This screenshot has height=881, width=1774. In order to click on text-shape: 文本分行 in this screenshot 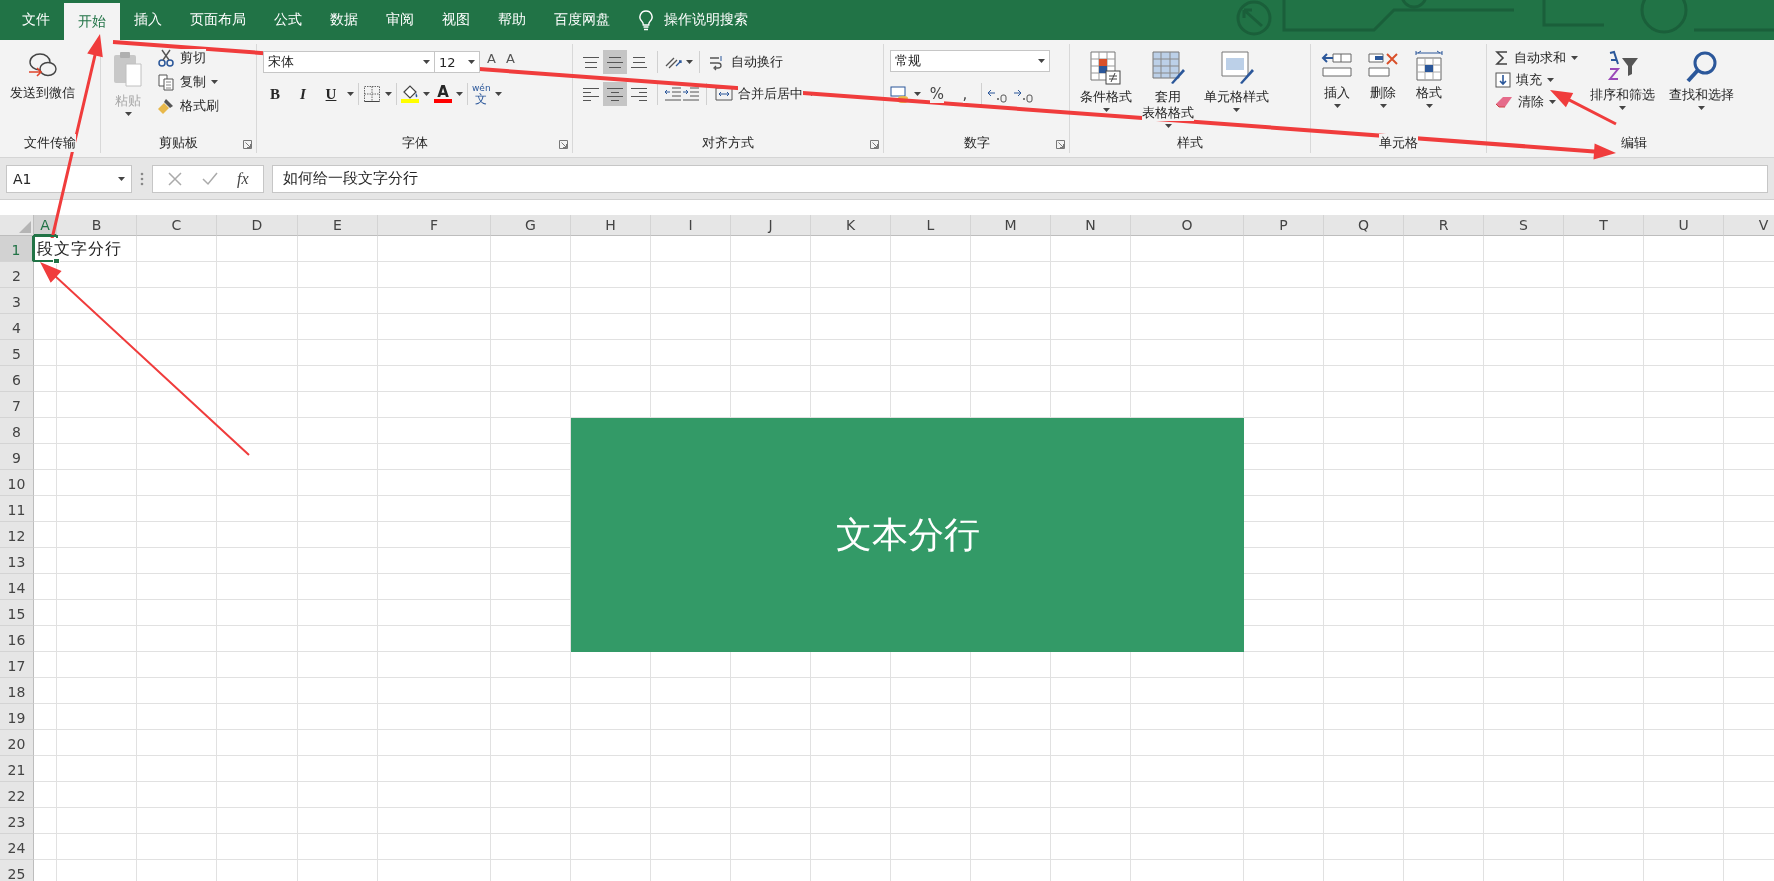, I will do `click(907, 535)`.